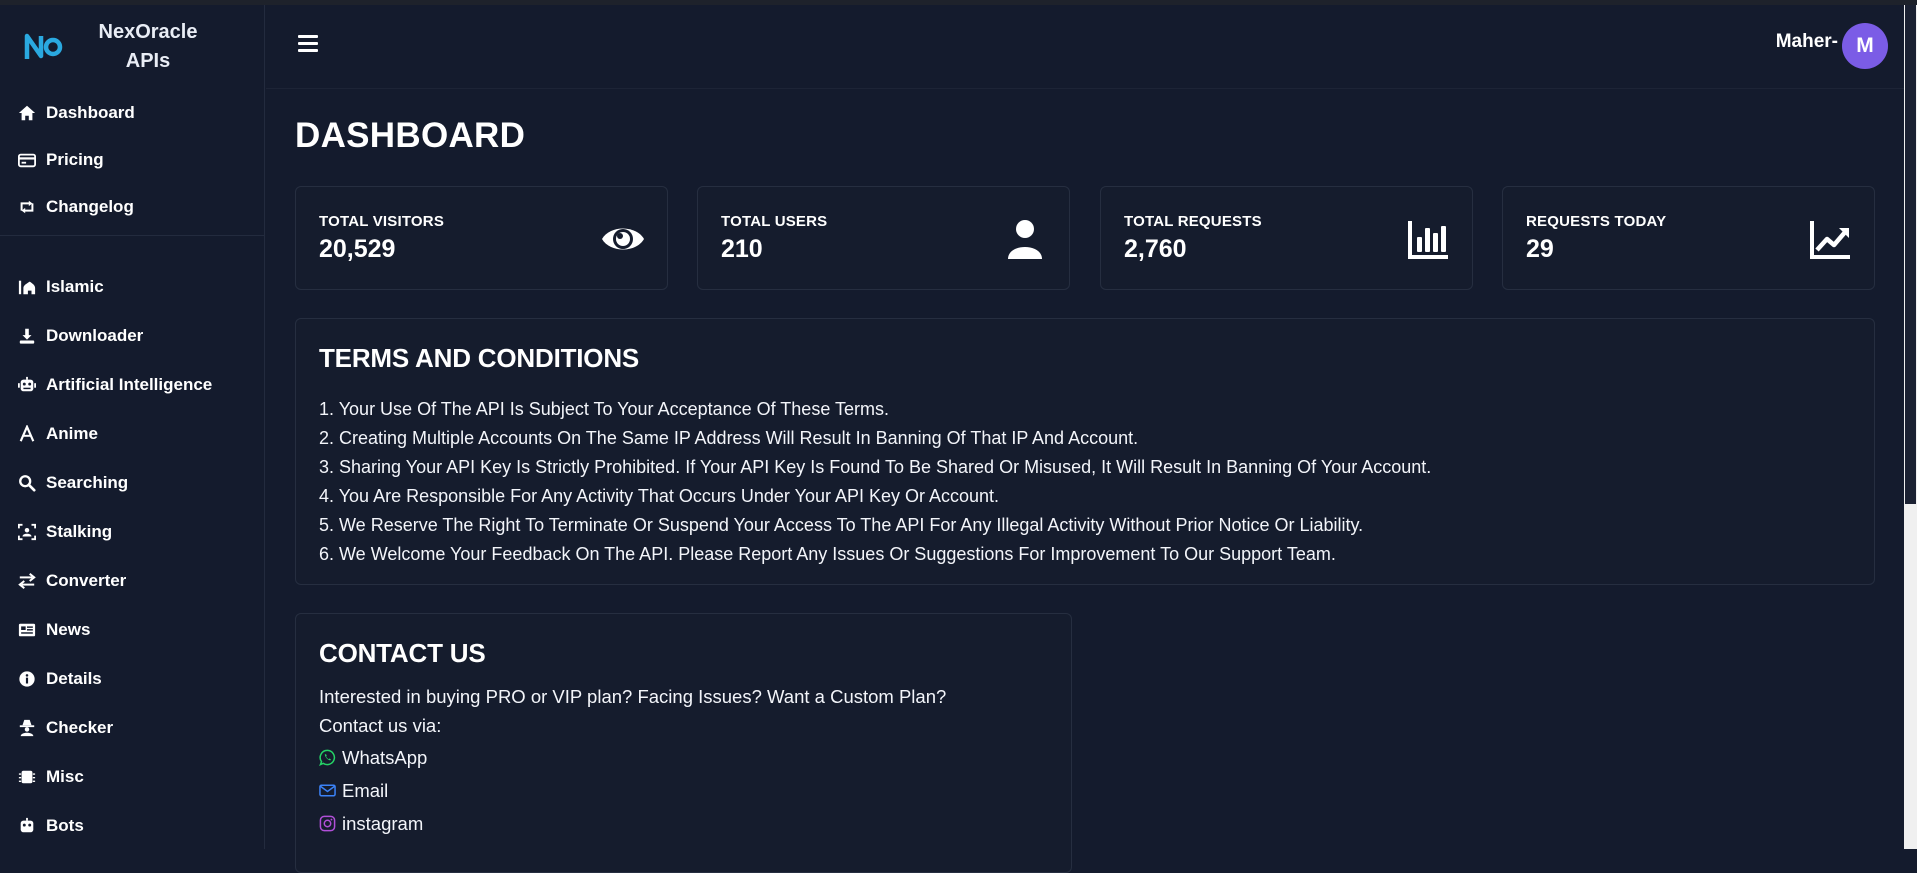  Describe the element at coordinates (328, 758) in the screenshot. I see `whatsapp-icon` at that location.